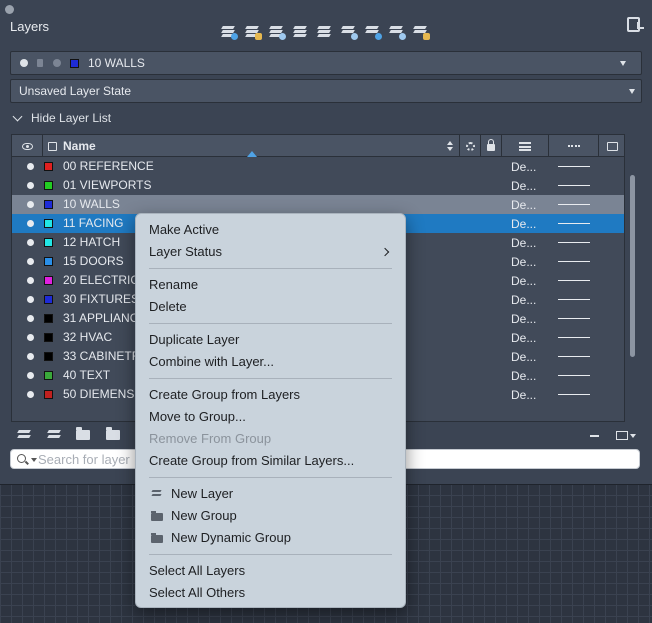  I want to click on freeze-column-header, so click(470, 146).